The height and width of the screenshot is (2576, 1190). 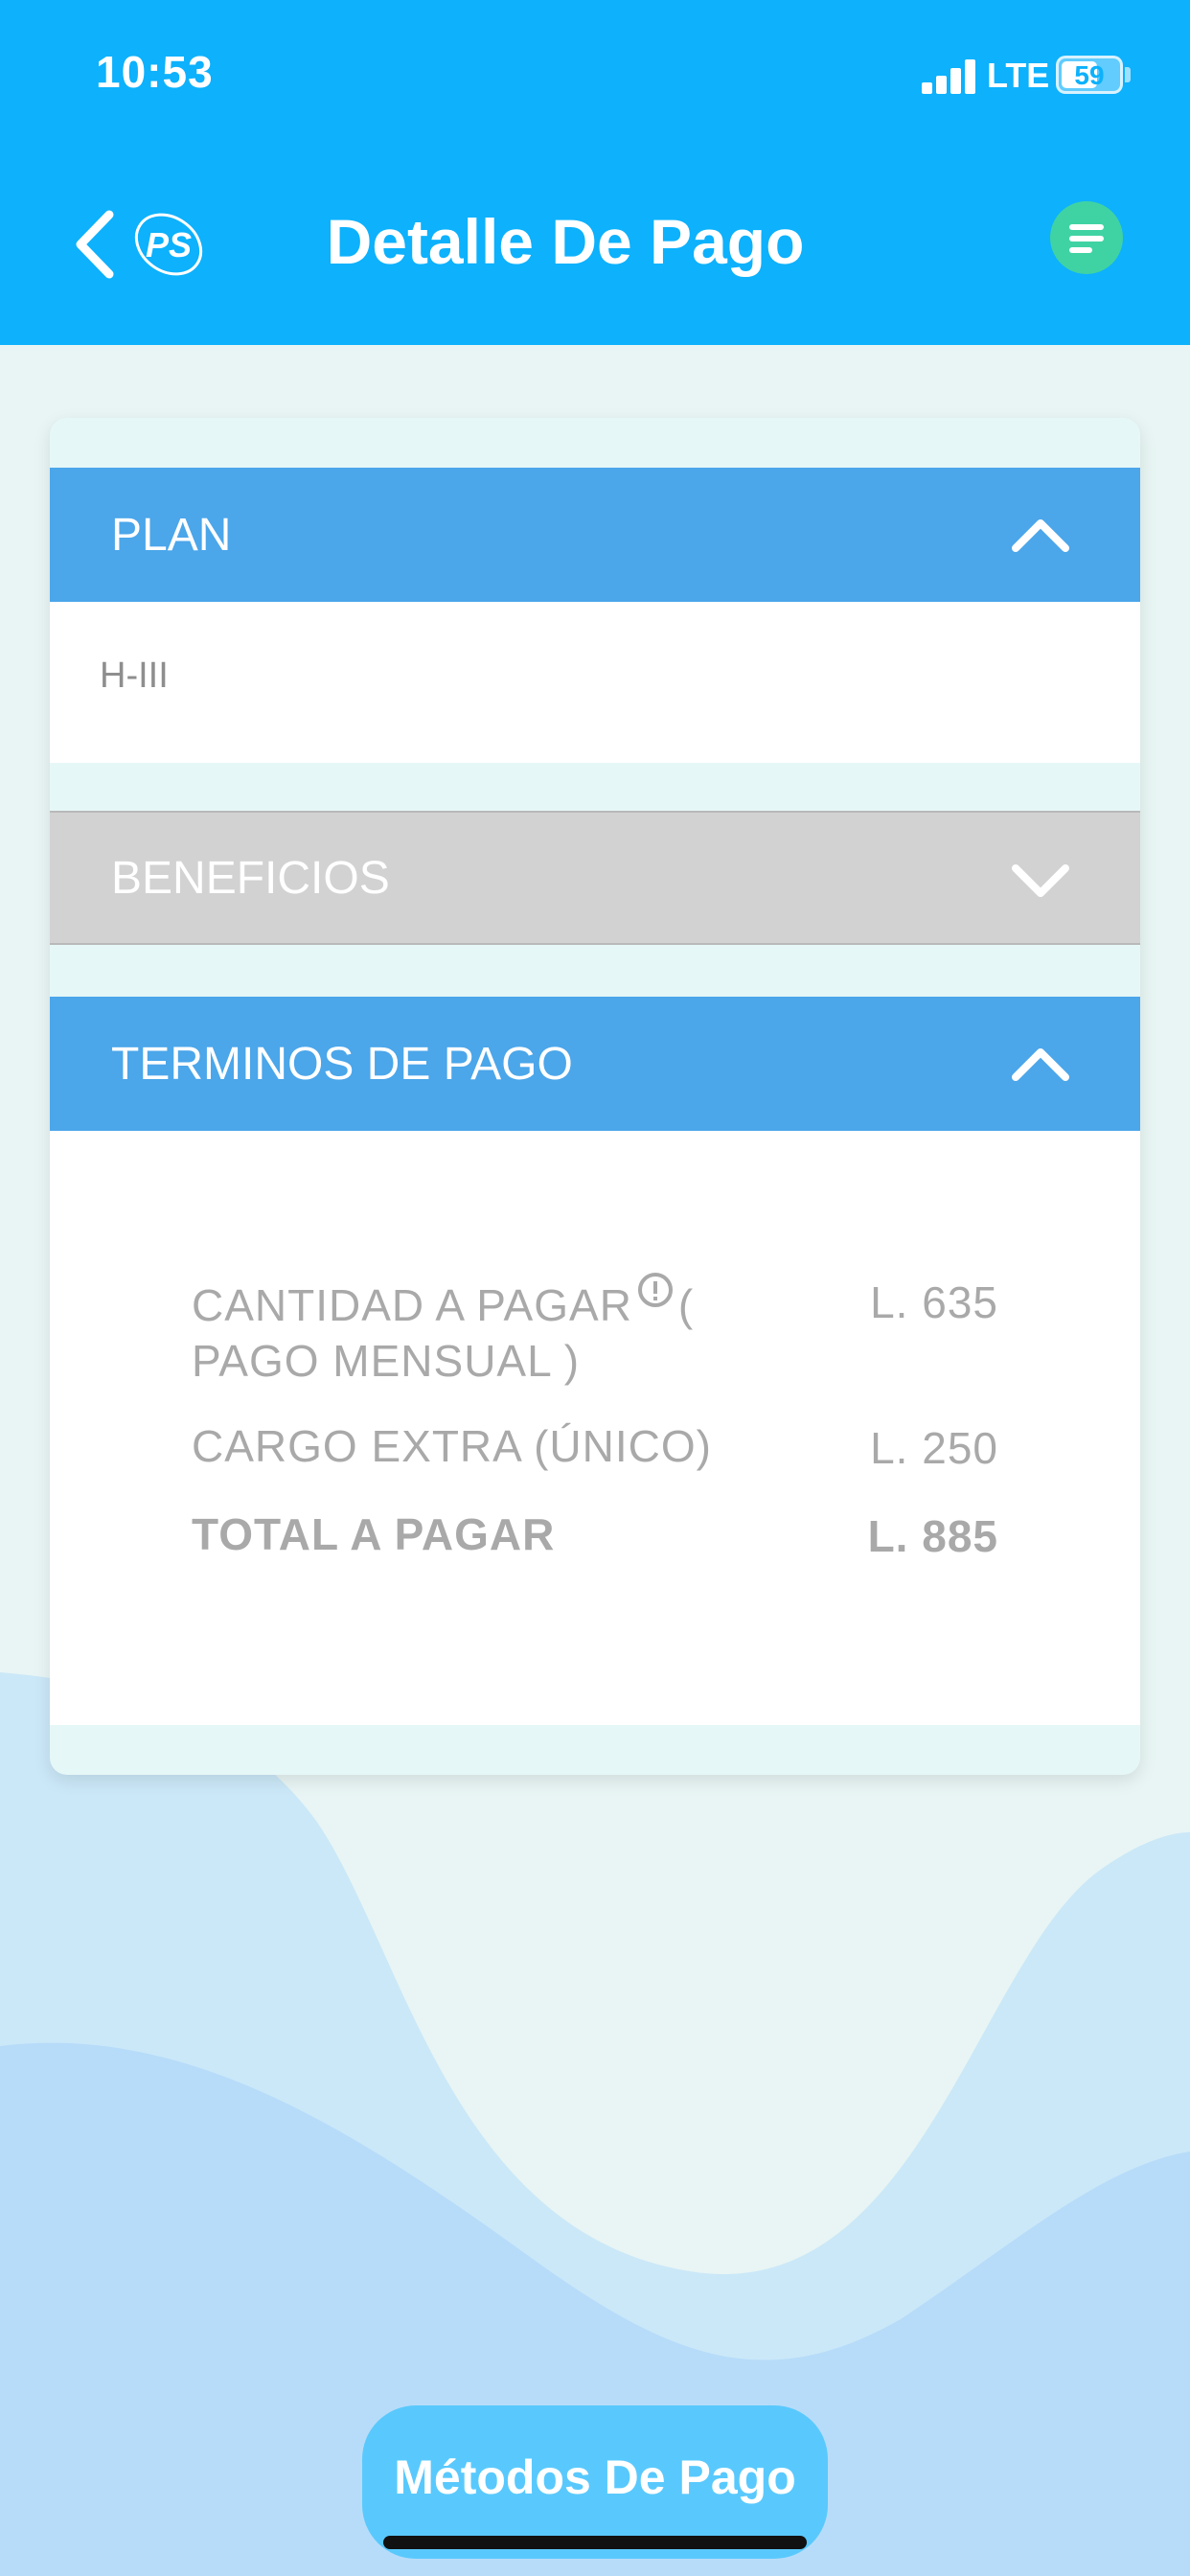 I want to click on chevron-down-icon, so click(x=1040, y=880).